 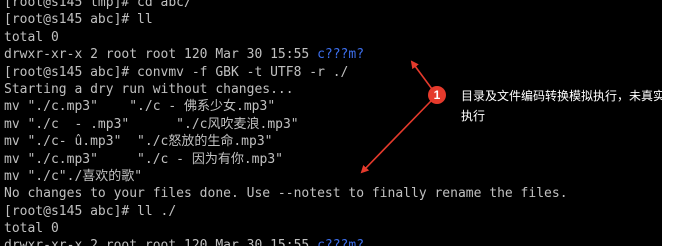 I want to click on terminal-line-text: mv "./c- û.mp3" "./c怒放的生命.mp3", so click(x=138, y=142).